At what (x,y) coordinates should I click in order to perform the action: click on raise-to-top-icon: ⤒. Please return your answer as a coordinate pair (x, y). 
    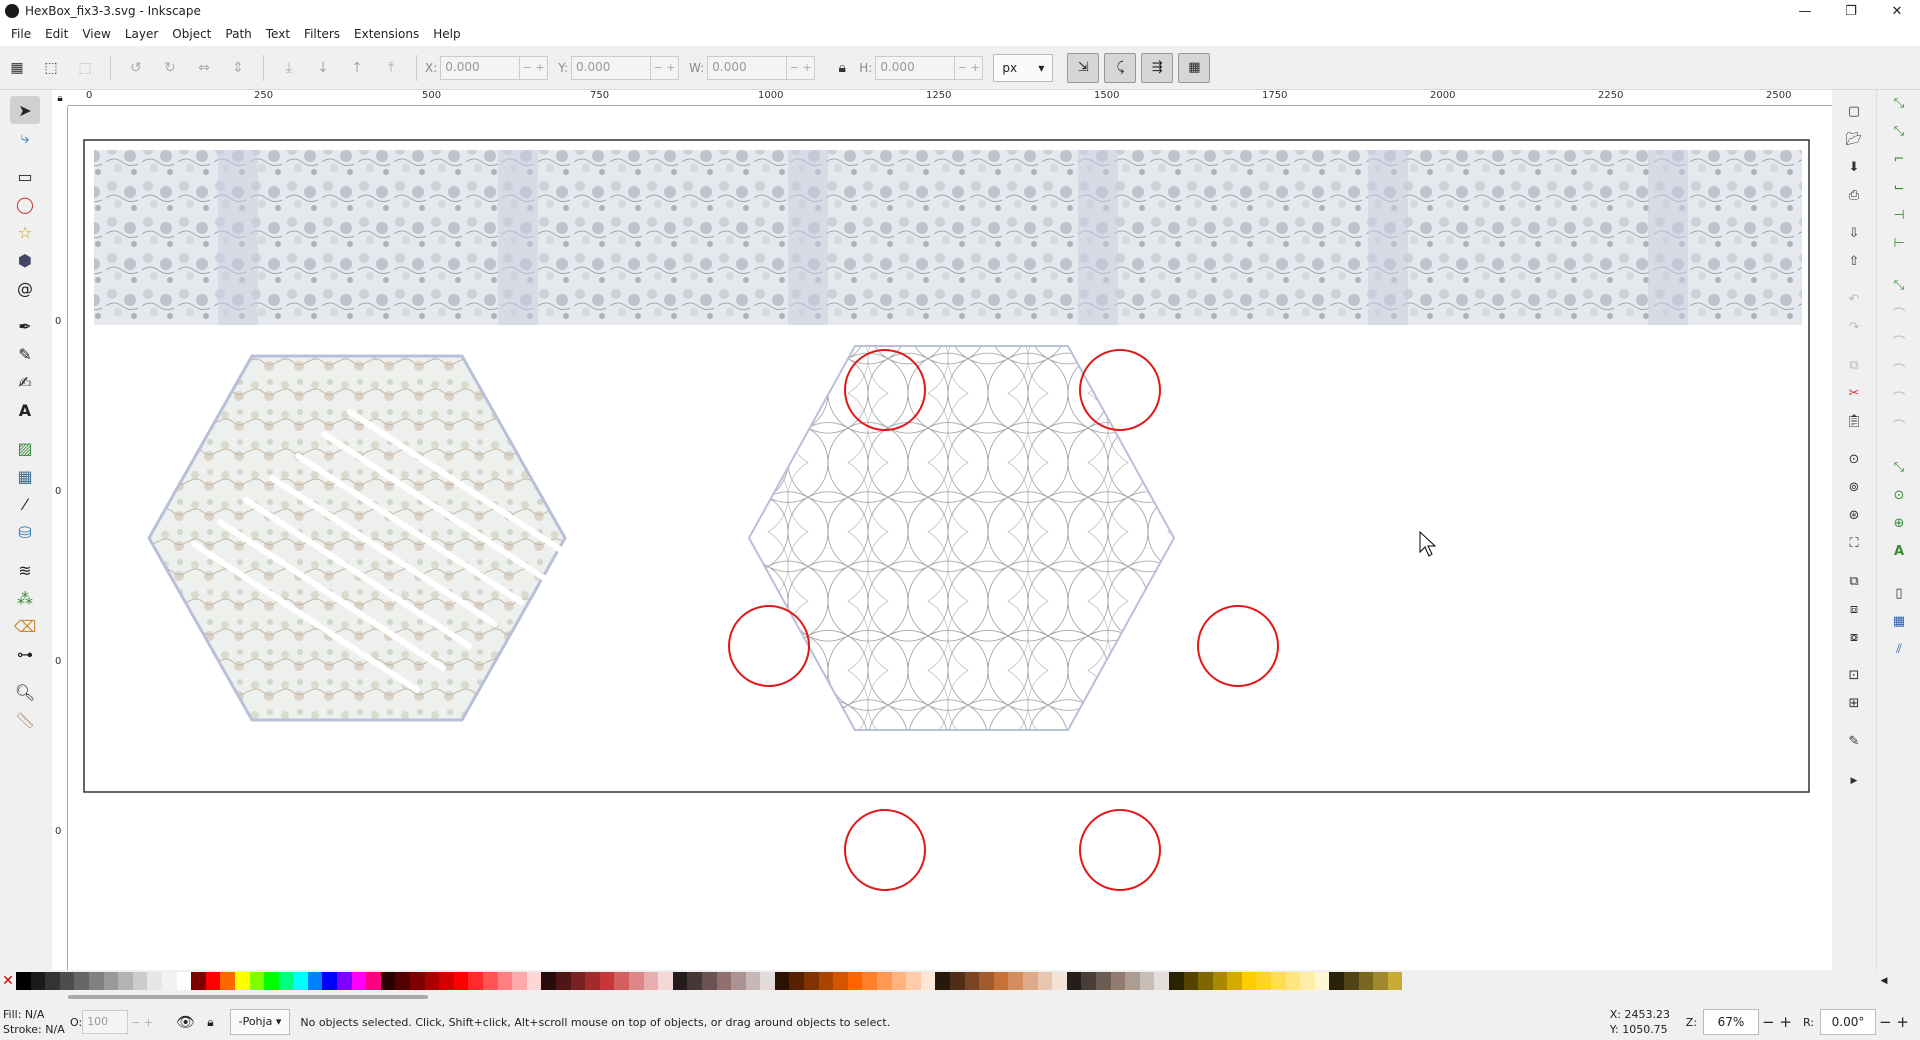
    Looking at the image, I should click on (391, 68).